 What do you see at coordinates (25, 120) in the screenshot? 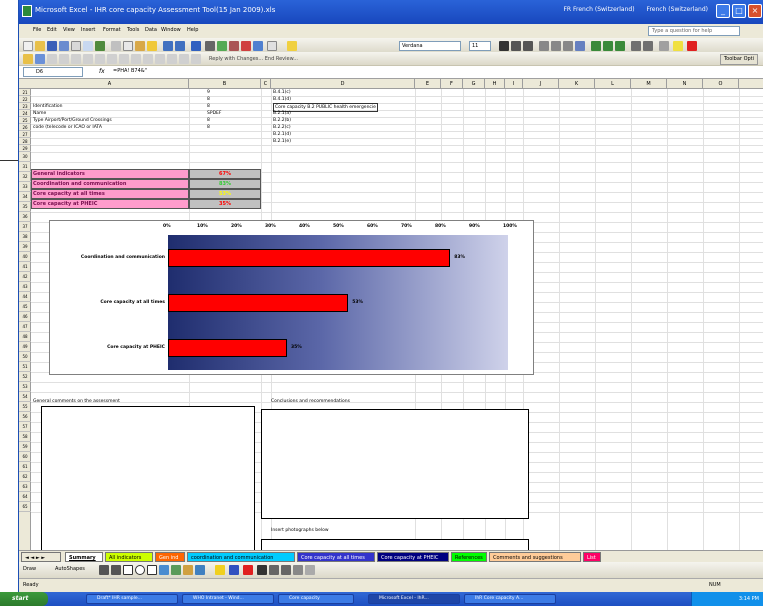
I see `row-header: 25` at bounding box center [25, 120].